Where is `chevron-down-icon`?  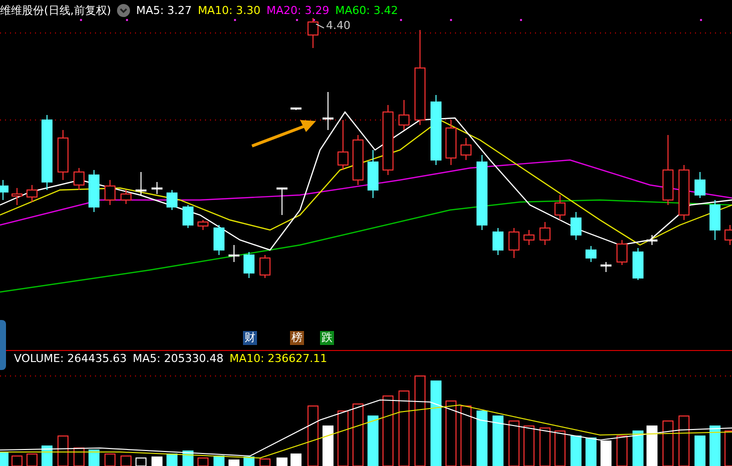 chevron-down-icon is located at coordinates (123, 10).